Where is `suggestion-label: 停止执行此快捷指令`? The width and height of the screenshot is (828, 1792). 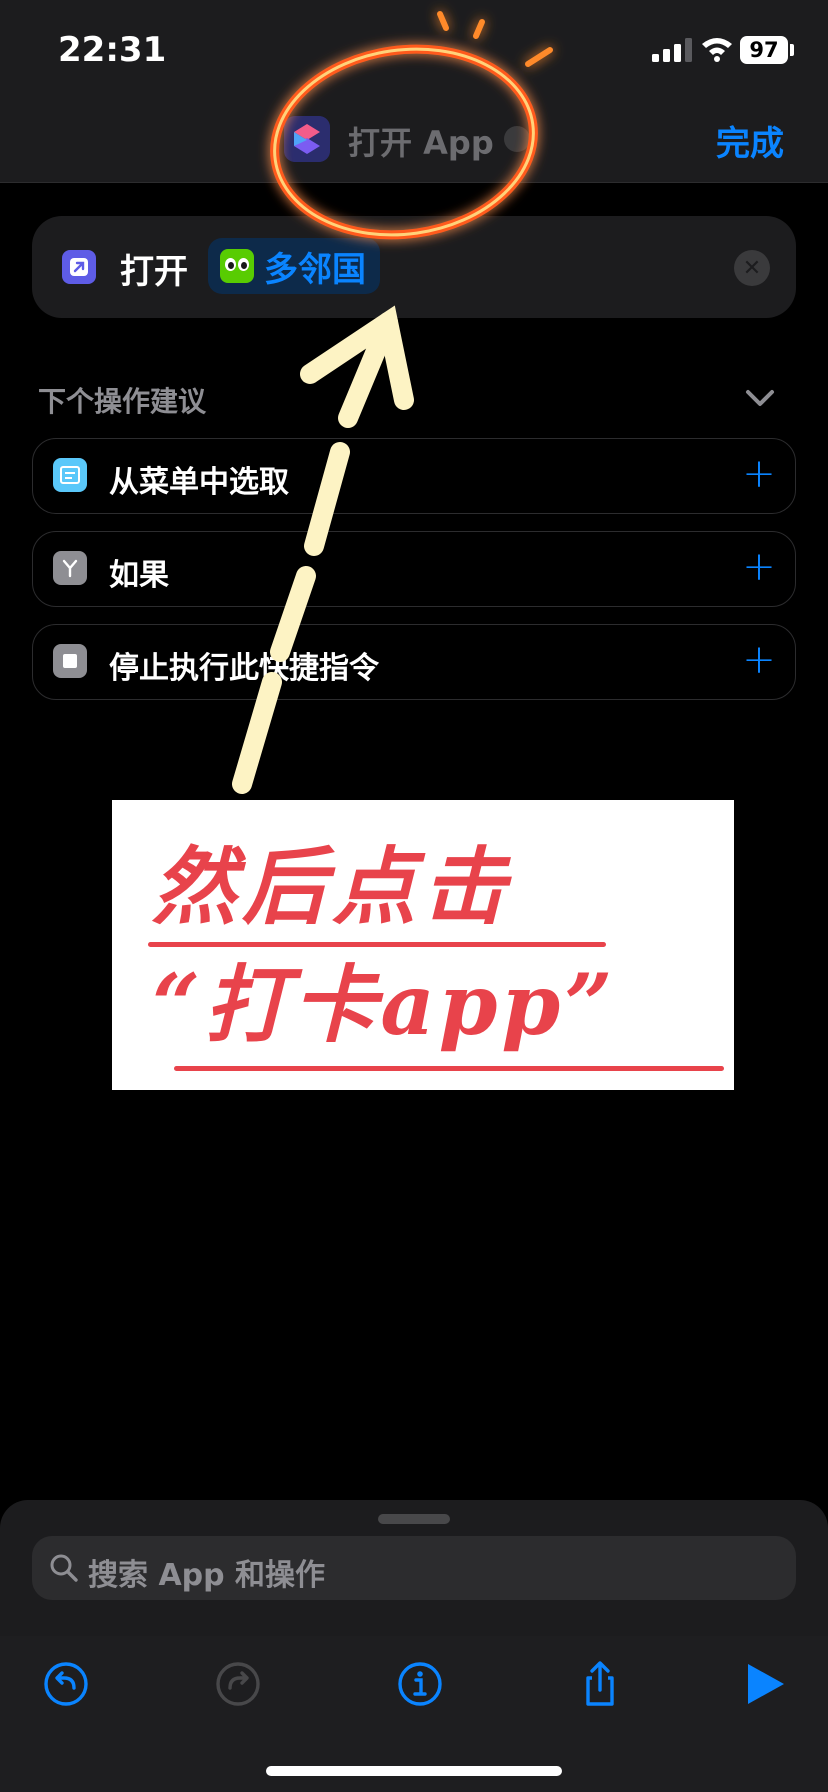
suggestion-label: 停止执行此快捷指令 is located at coordinates (244, 668).